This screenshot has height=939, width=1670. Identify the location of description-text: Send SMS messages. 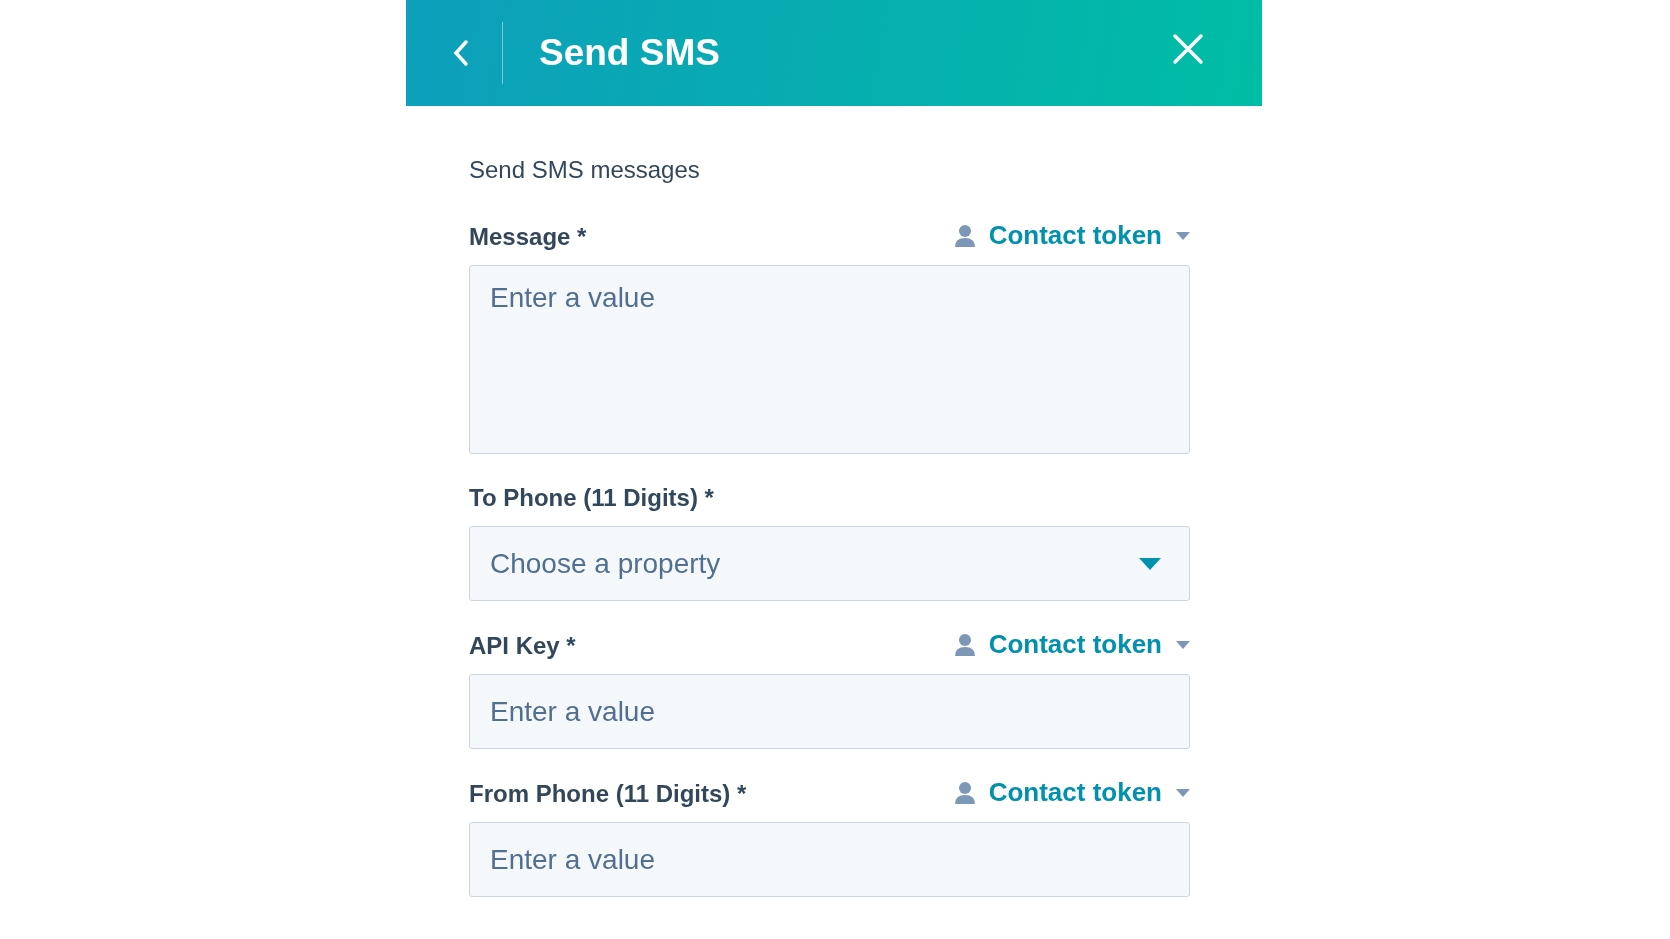
(585, 170).